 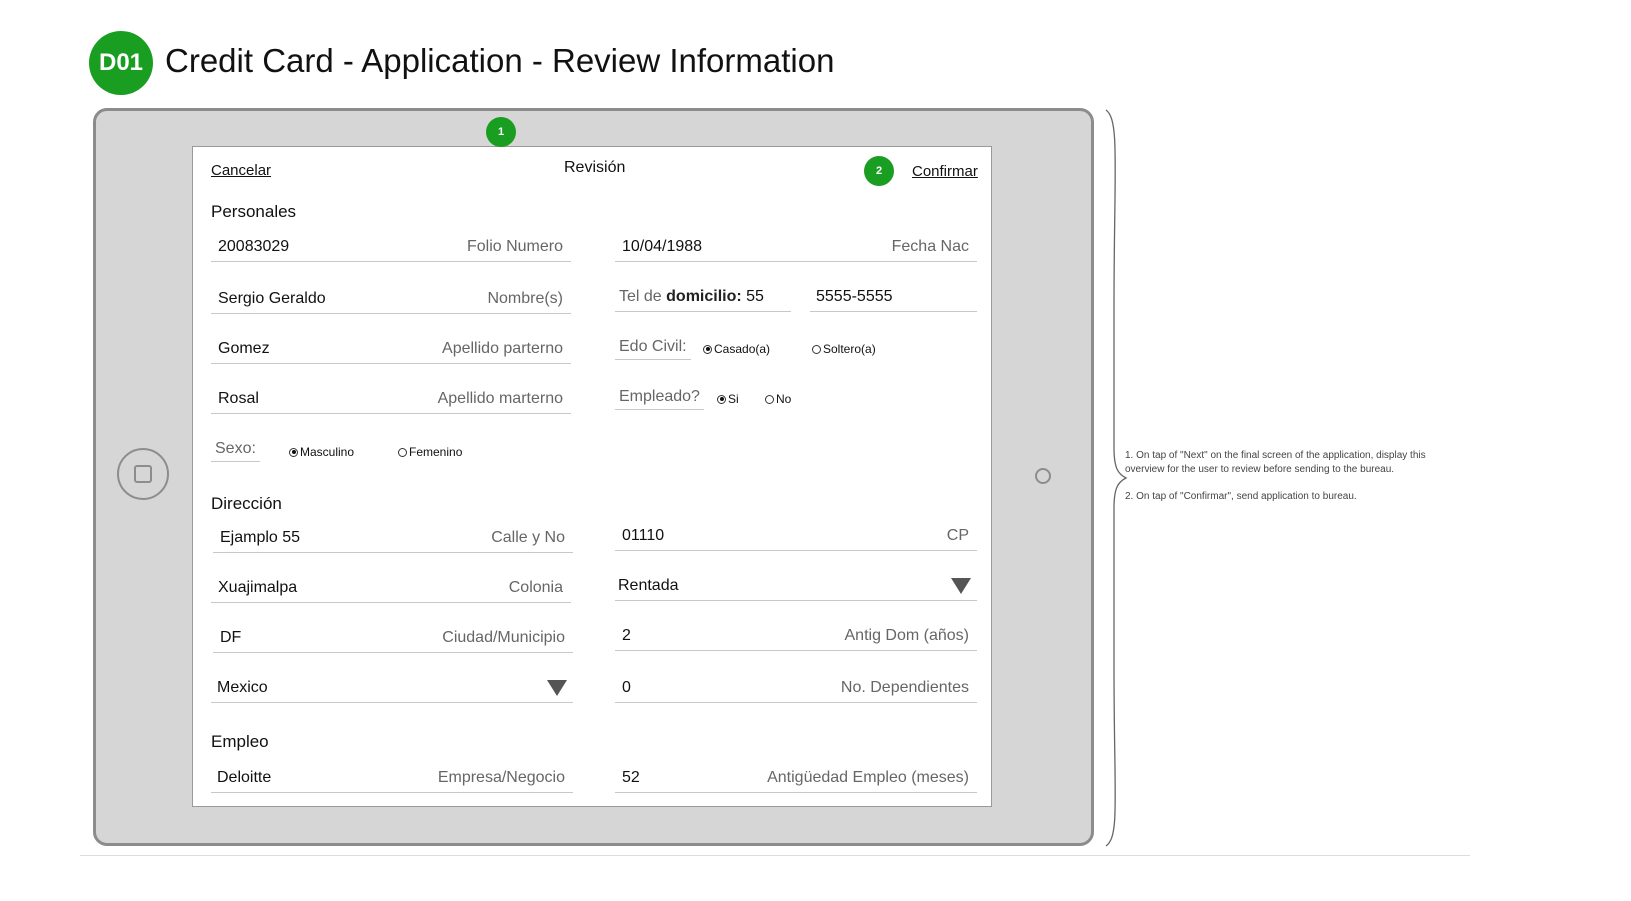 What do you see at coordinates (392, 690) in the screenshot?
I see `country-select: Mexico` at bounding box center [392, 690].